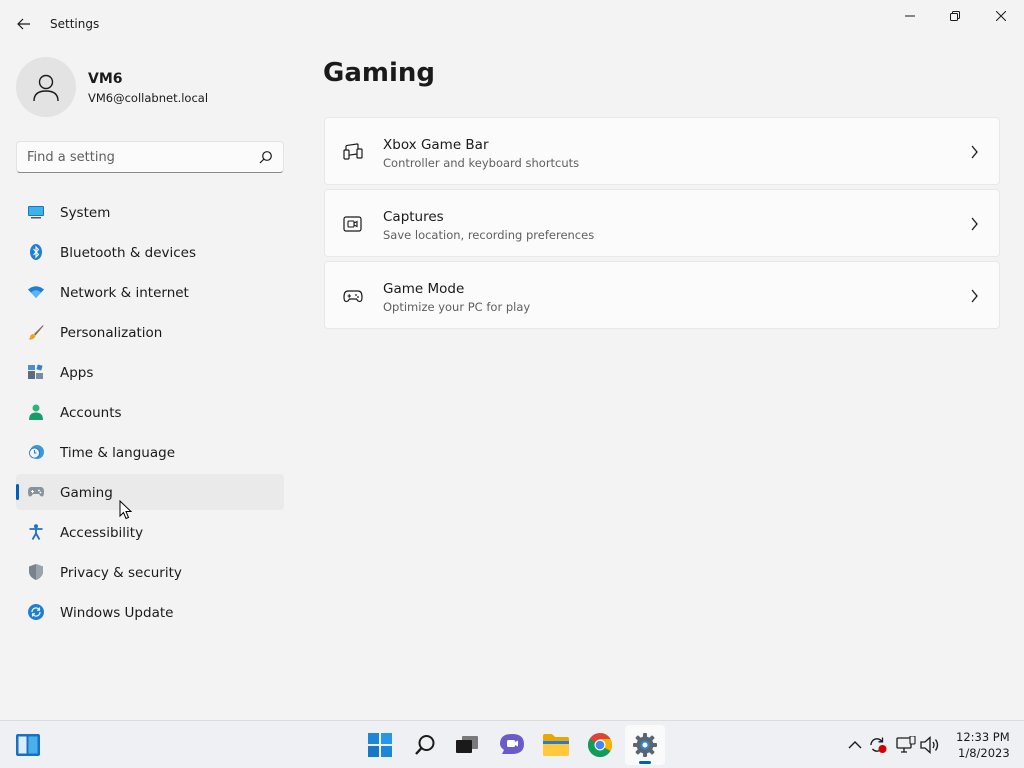  I want to click on show-hidden-icons-button, so click(855, 745).